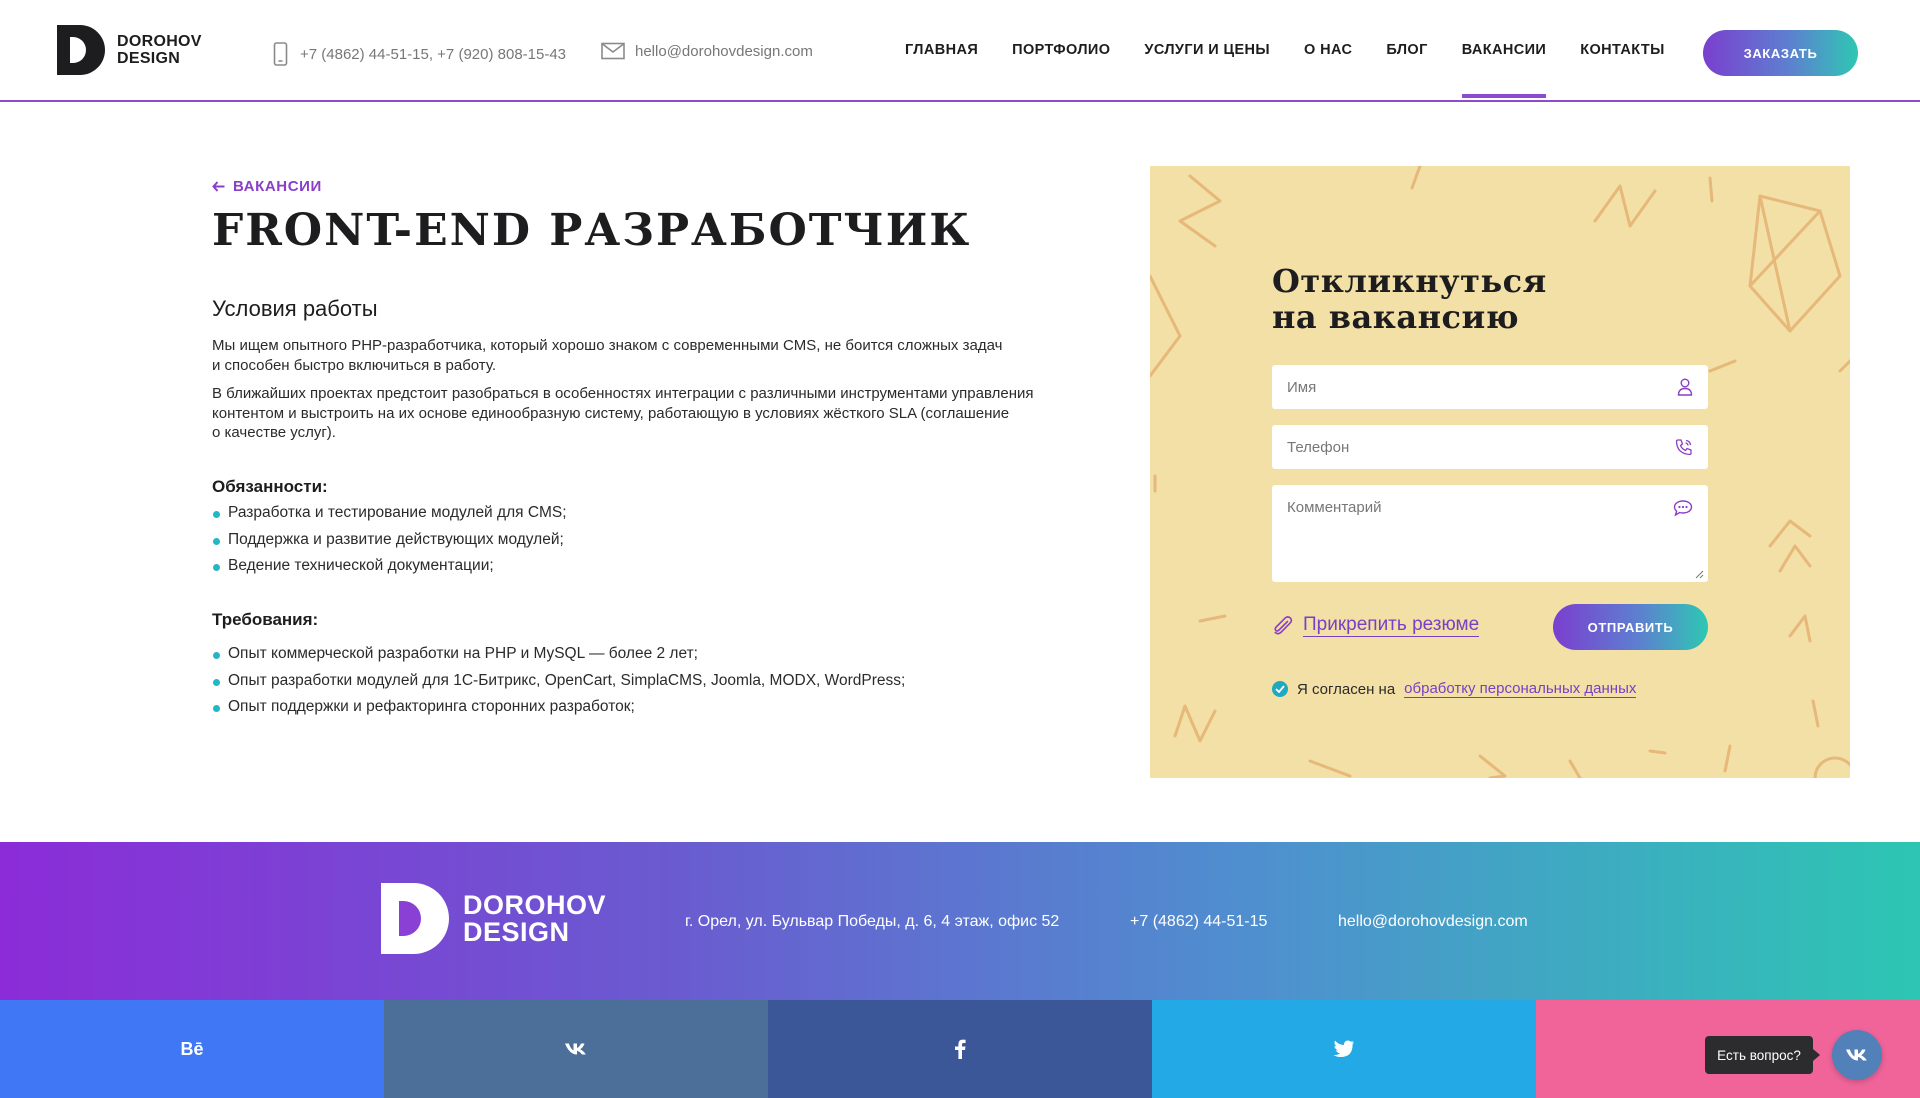 This screenshot has width=1920, height=1098. I want to click on back-to-vacancies-link: ВАКАНСИИ, so click(267, 186).